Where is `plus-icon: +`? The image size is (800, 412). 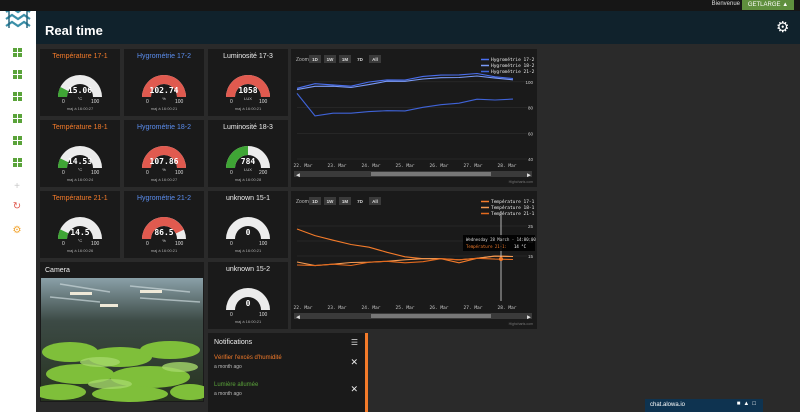 plus-icon: + is located at coordinates (17, 187).